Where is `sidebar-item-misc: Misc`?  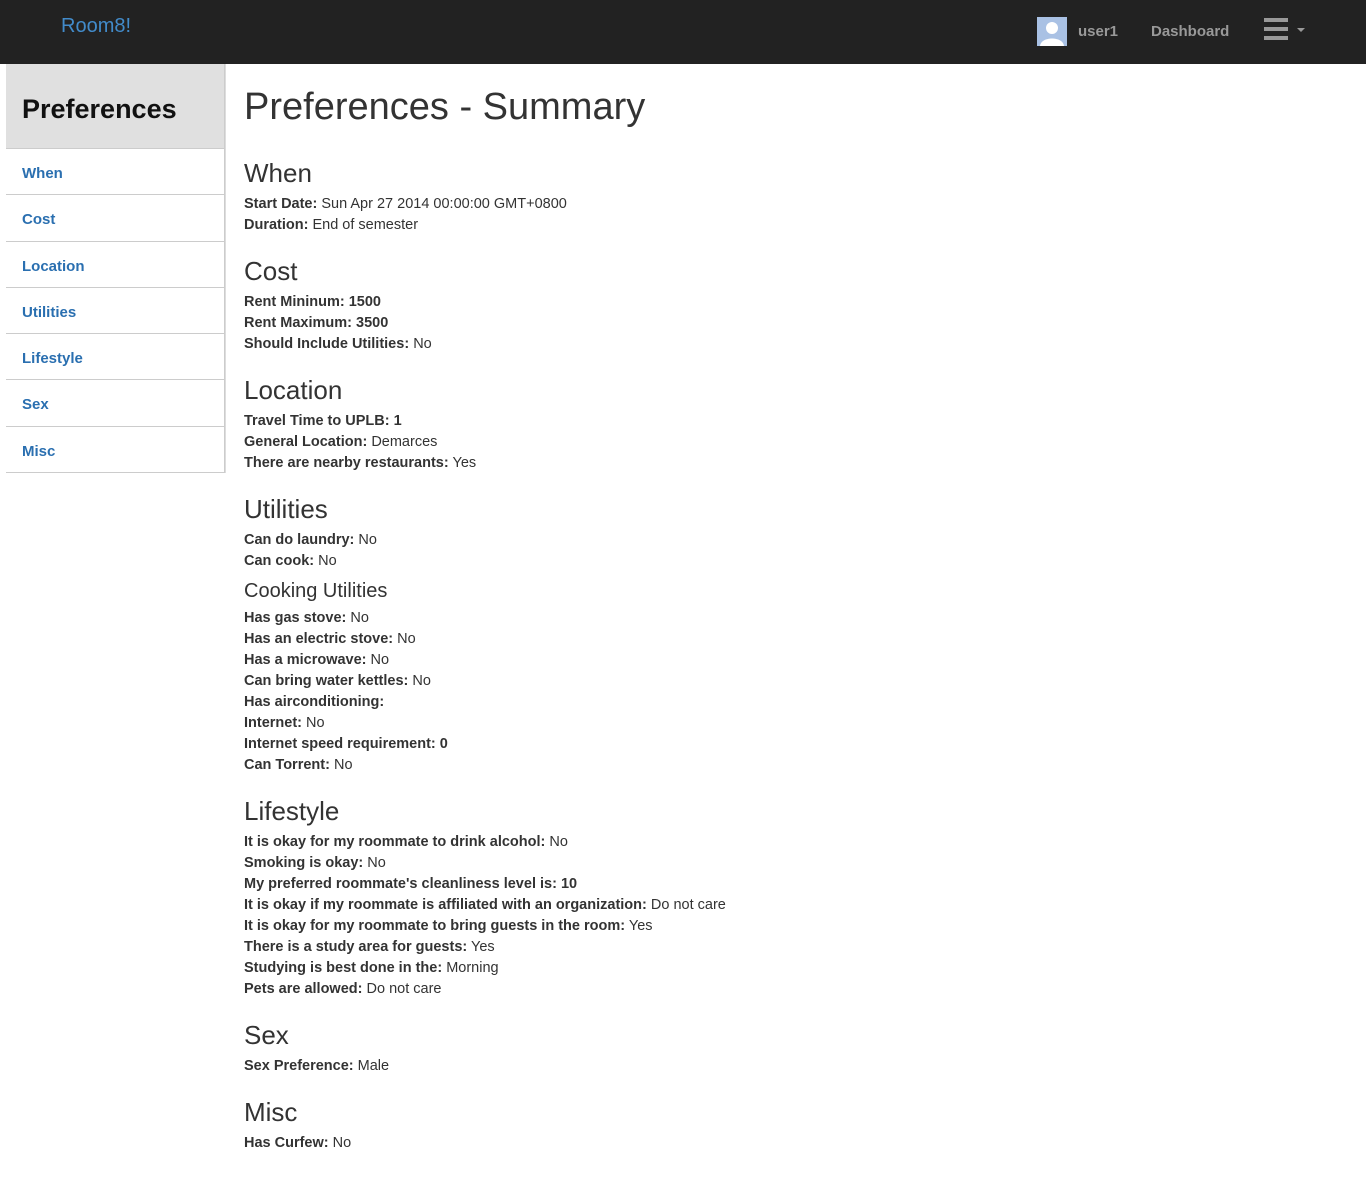
sidebar-item-misc: Misc is located at coordinates (115, 450).